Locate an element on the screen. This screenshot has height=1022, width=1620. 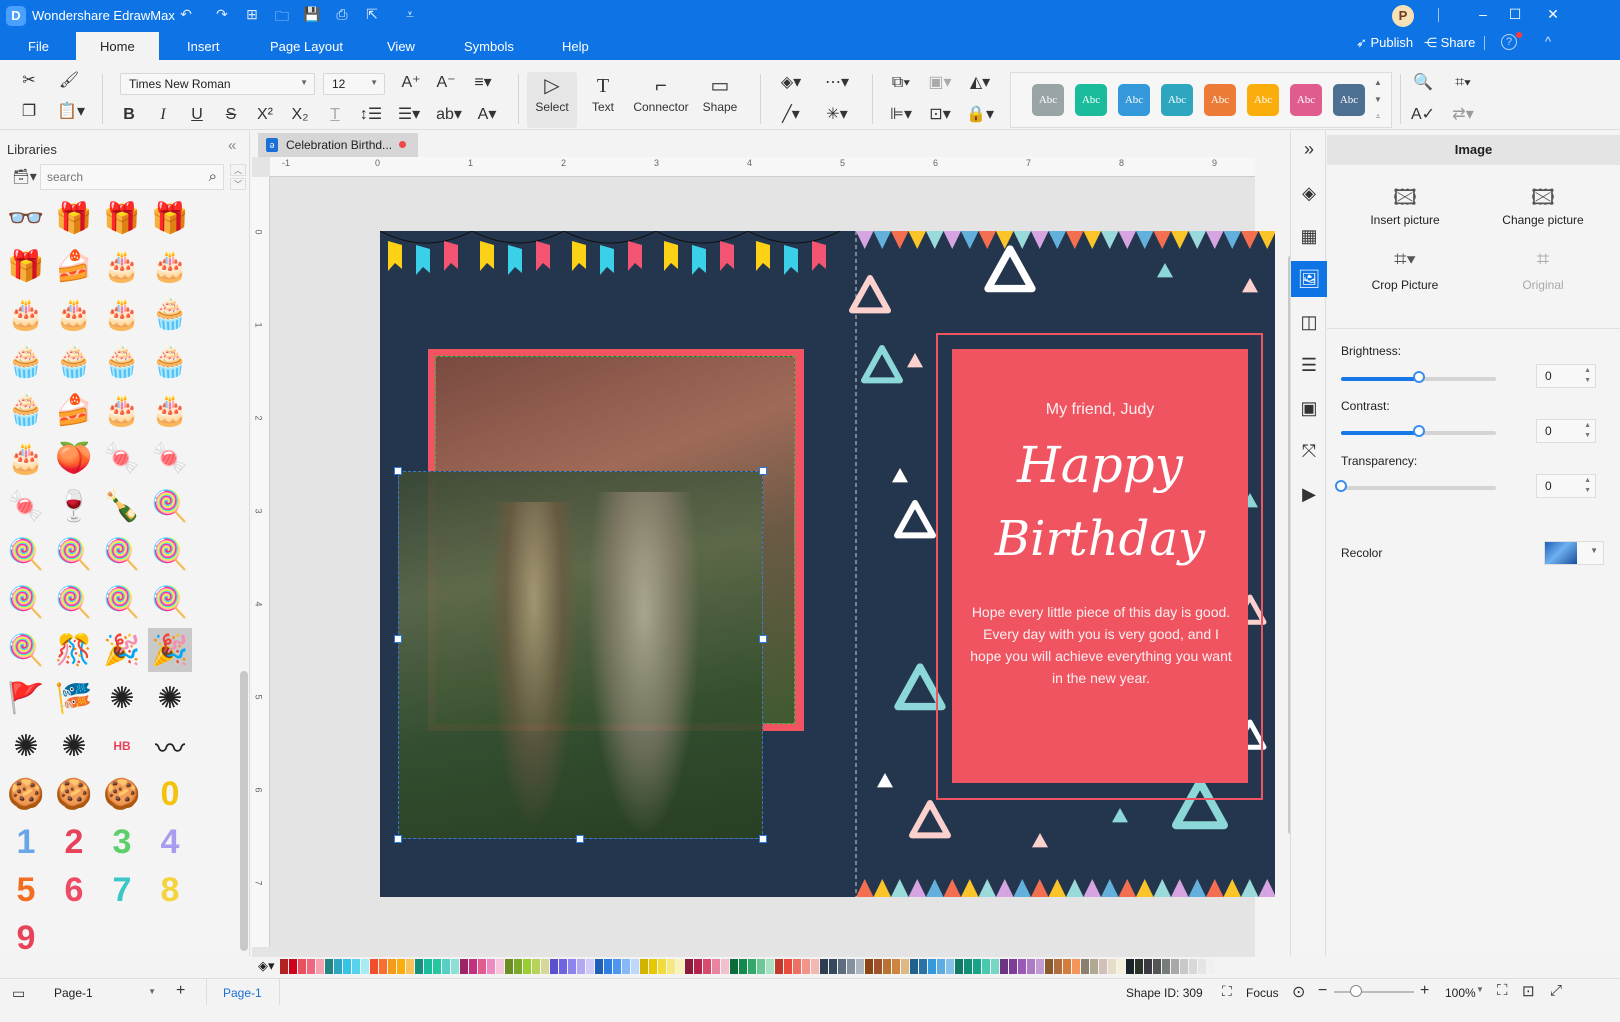
library-shape: 🍷 is located at coordinates (74, 506).